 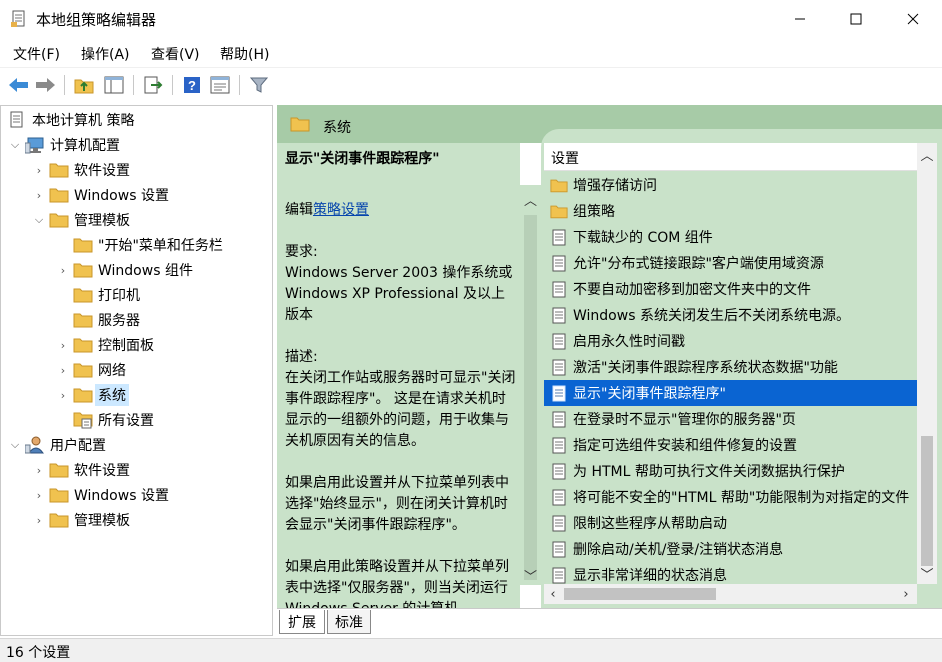 What do you see at coordinates (100, 195) in the screenshot?
I see `tree-item-windows-settings: › Windows 设置` at bounding box center [100, 195].